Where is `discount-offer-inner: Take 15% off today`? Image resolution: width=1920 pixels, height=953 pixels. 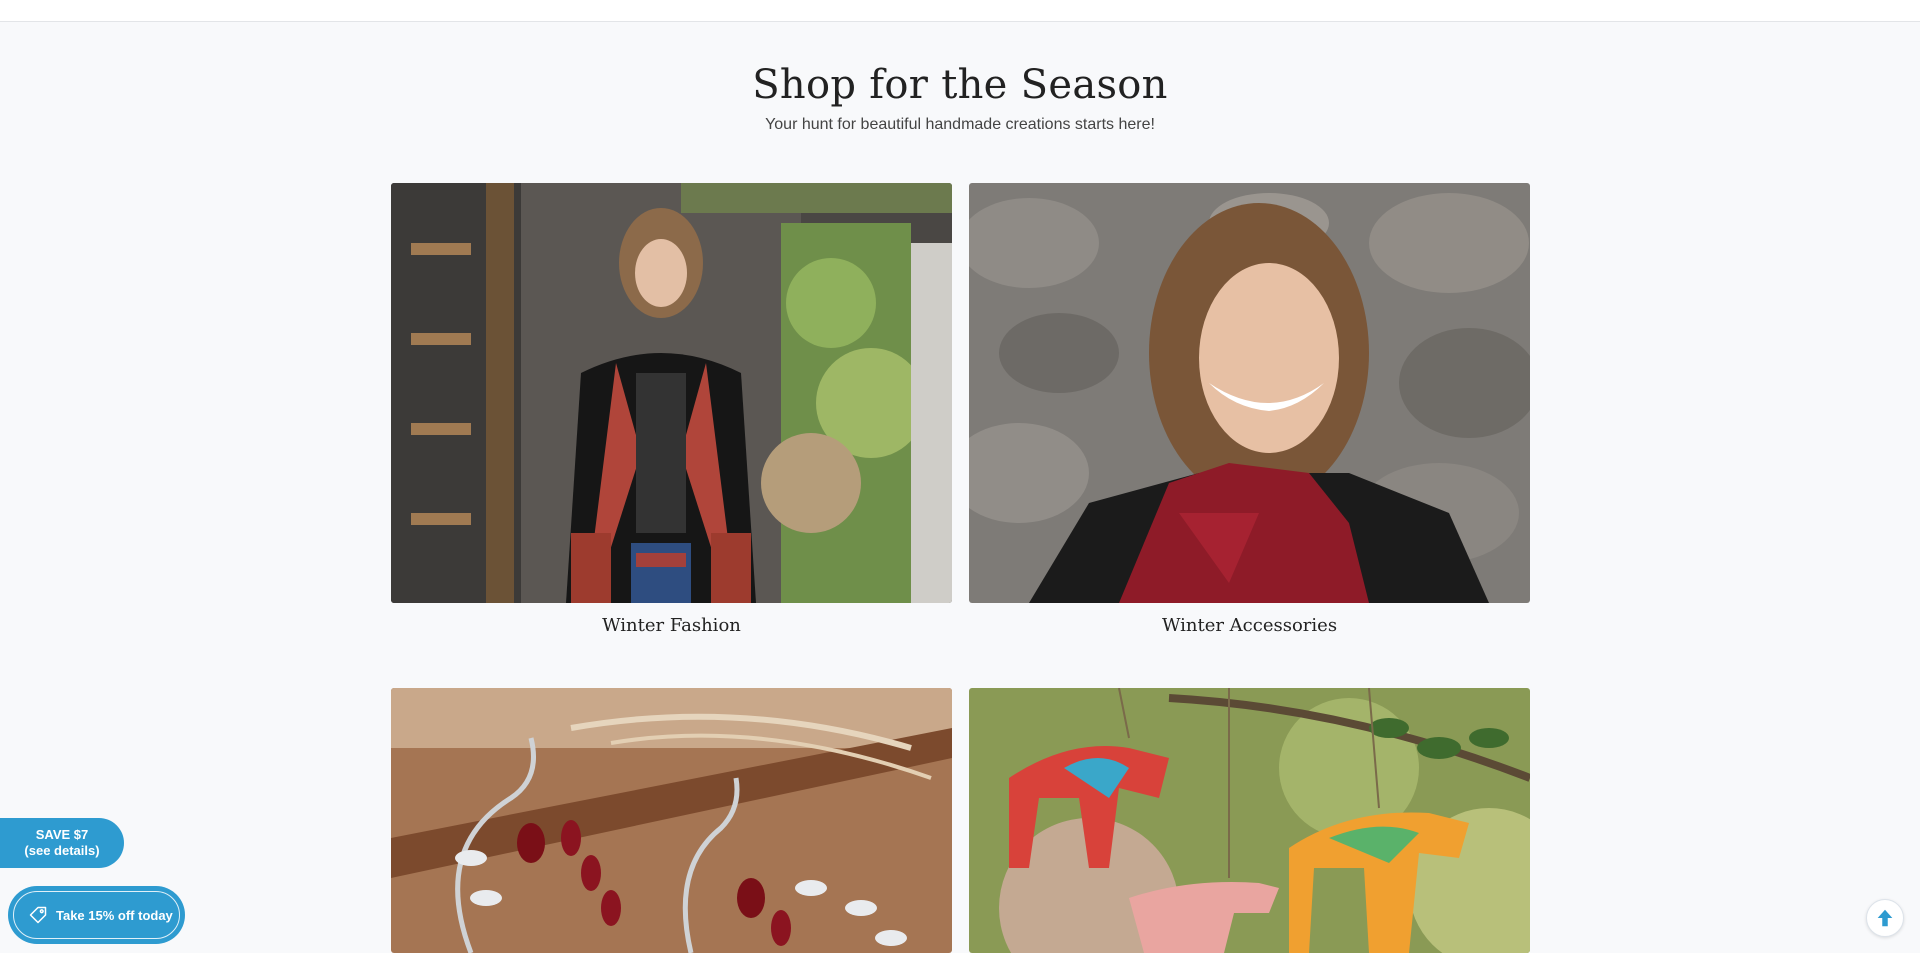
discount-offer-inner: Take 15% off today is located at coordinates (96, 915).